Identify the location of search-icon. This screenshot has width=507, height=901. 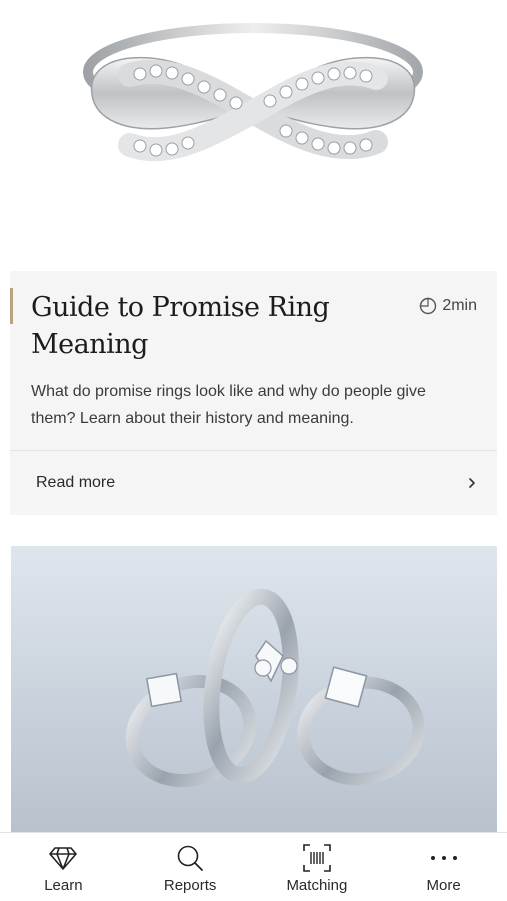
(190, 858).